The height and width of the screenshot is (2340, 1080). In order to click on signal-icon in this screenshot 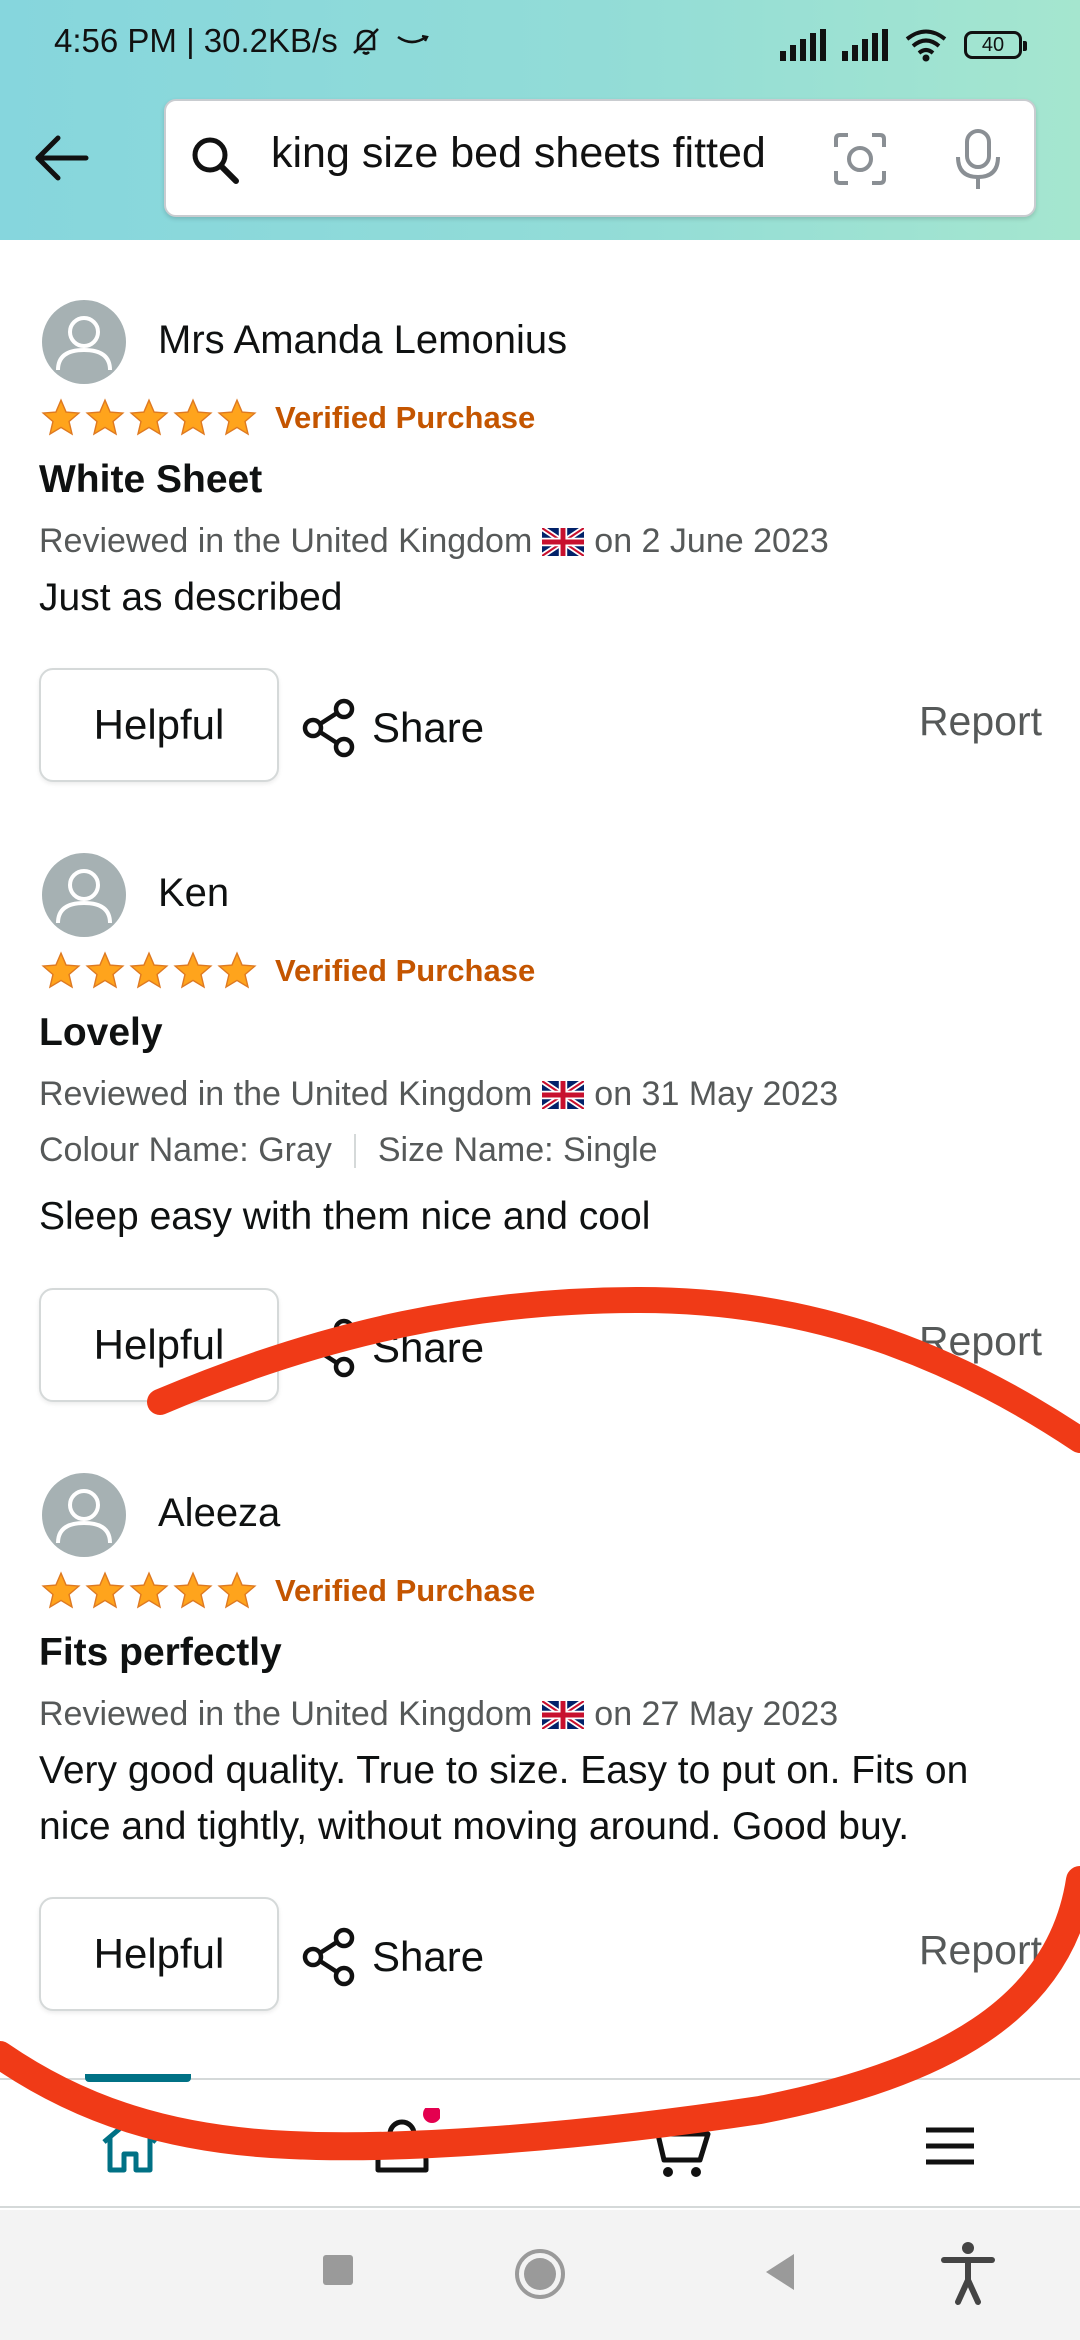, I will do `click(803, 45)`.